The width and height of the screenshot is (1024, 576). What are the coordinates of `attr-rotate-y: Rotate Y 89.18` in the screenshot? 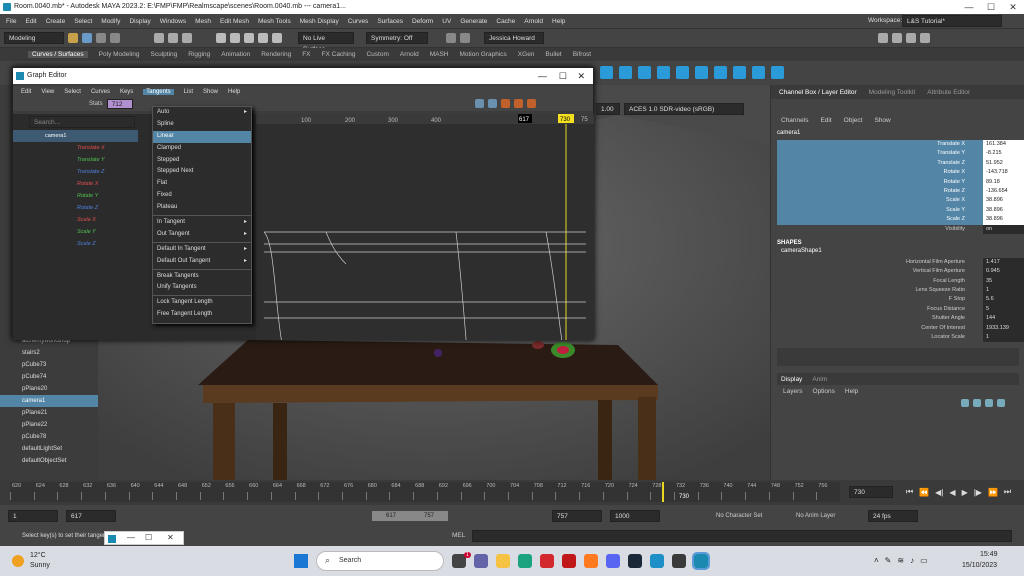 It's located at (900, 182).